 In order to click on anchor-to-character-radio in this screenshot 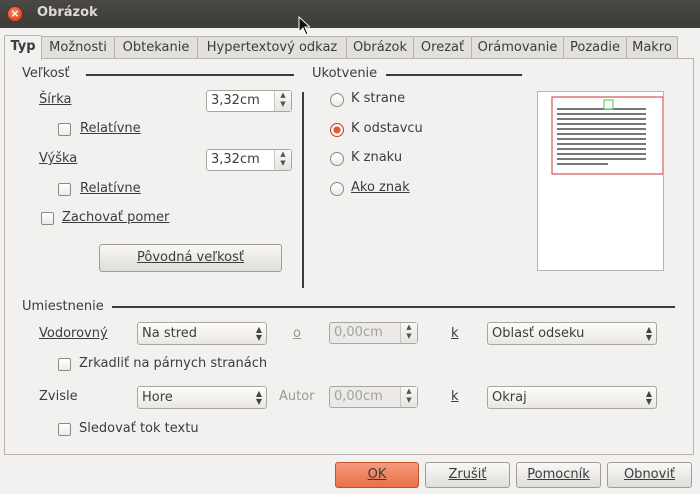, I will do `click(337, 159)`.